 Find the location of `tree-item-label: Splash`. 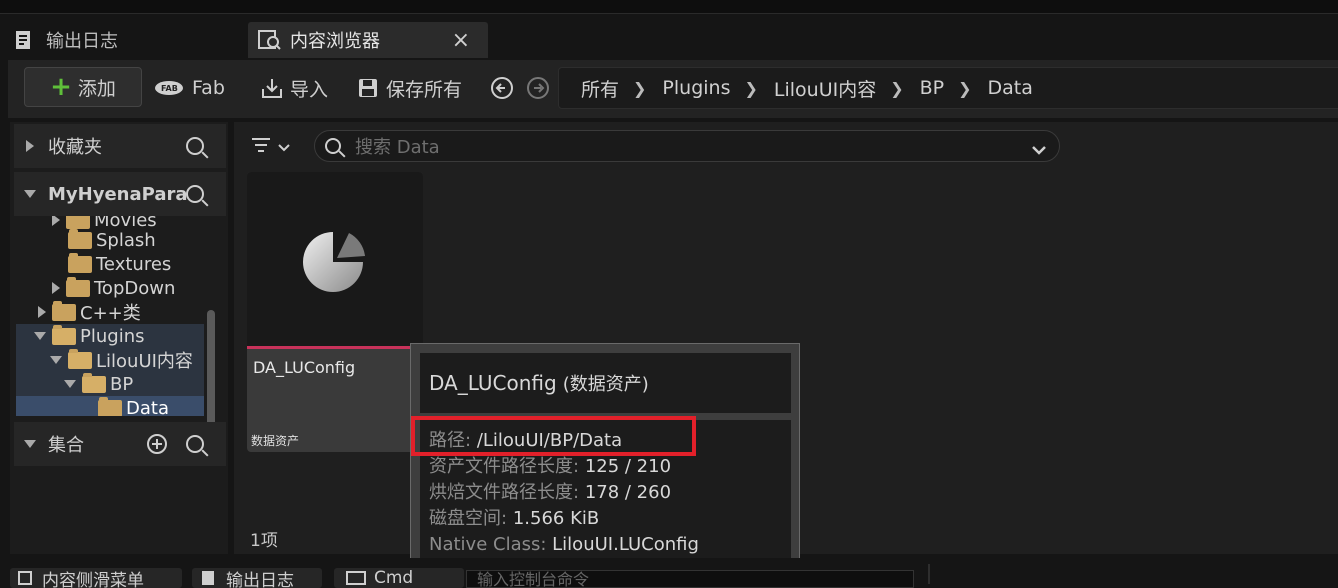

tree-item-label: Splash is located at coordinates (126, 240).